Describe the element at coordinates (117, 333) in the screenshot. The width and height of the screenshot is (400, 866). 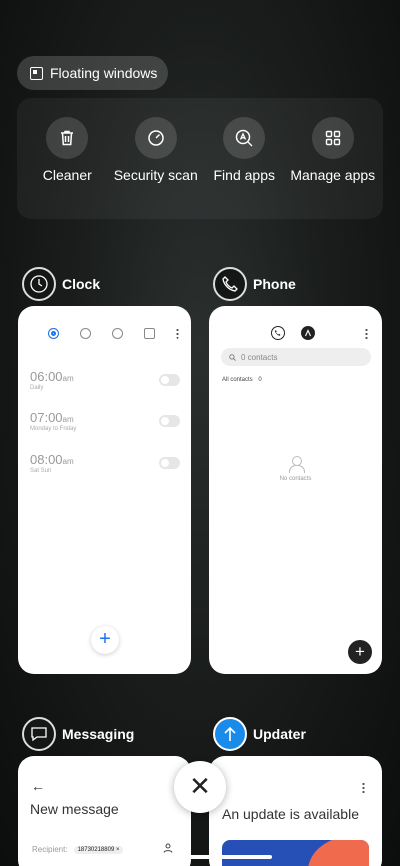
I see `stopwatch-tab-icon` at that location.